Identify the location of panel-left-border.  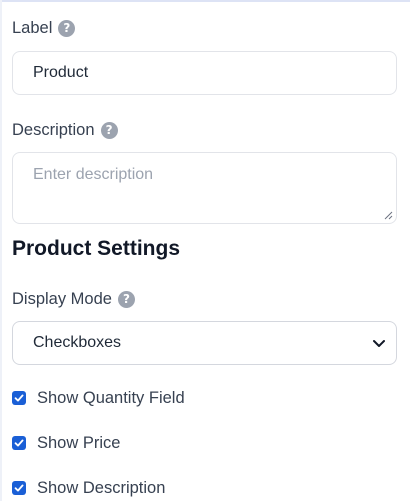
(1, 250).